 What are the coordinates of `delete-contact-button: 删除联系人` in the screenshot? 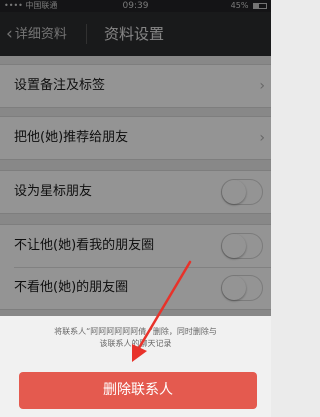 It's located at (138, 390).